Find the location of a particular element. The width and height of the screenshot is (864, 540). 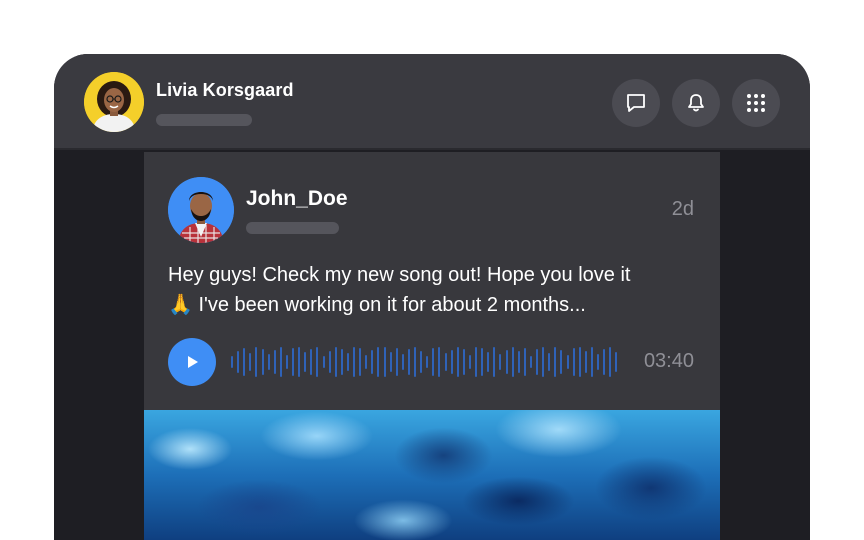

user-subtitle-placeholder is located at coordinates (204, 120).